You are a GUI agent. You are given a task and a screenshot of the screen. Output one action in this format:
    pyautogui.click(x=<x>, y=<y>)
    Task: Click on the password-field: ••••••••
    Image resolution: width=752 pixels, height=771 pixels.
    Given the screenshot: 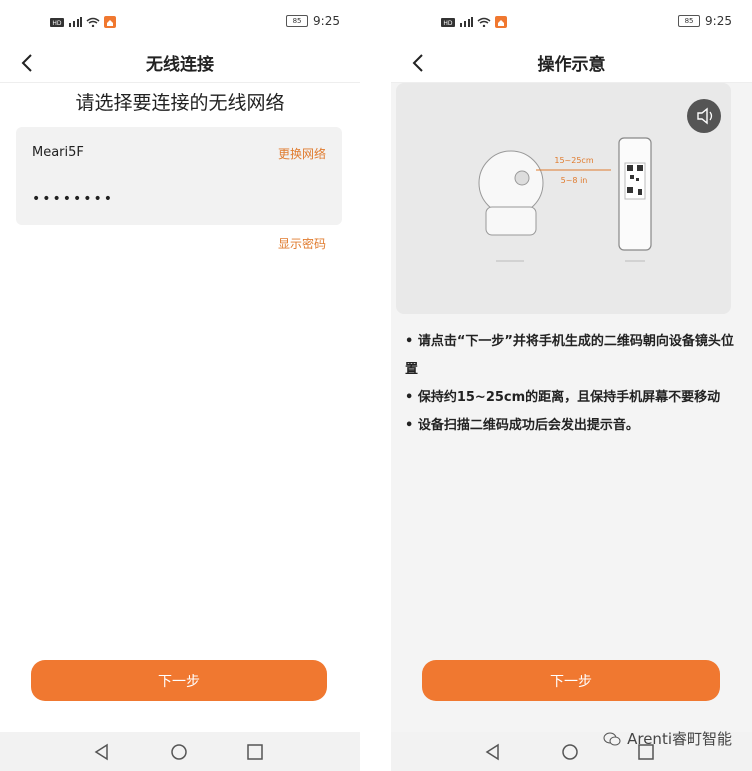 What is the action you would take?
    pyautogui.click(x=73, y=199)
    